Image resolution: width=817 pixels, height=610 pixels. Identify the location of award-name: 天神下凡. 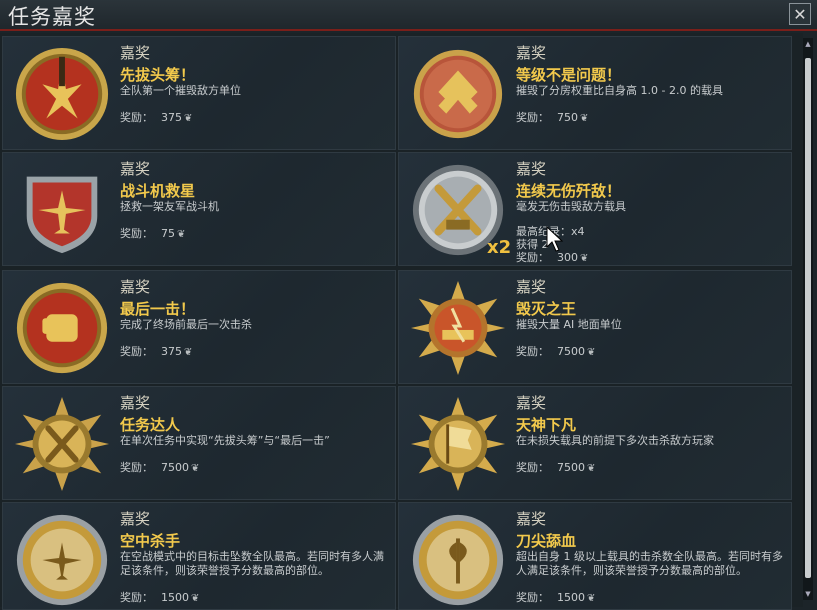
(546, 425).